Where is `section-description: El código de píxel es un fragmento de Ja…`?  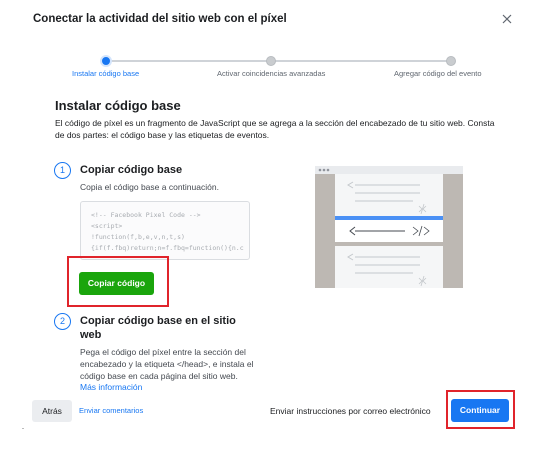 section-description: El código de píxel es un fragmento de Ja… is located at coordinates (275, 129).